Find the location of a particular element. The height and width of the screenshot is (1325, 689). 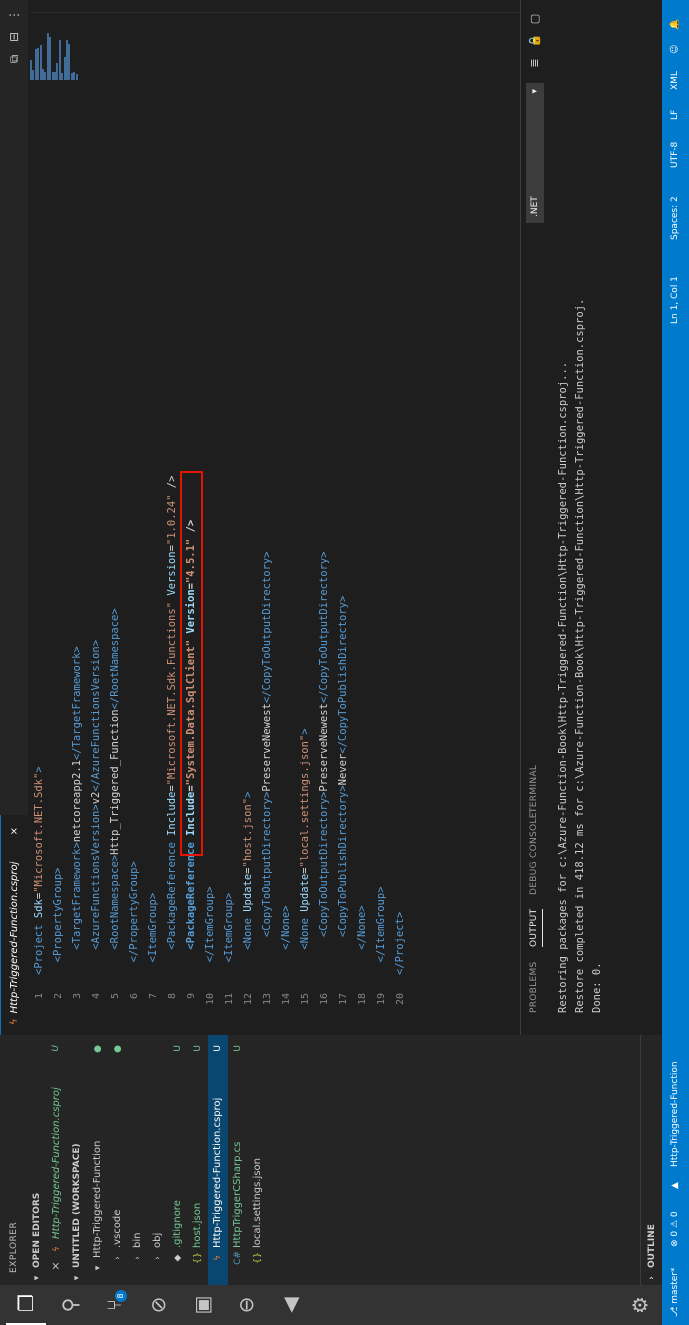

compare-icon: ⧉ is located at coordinates (14, 59).